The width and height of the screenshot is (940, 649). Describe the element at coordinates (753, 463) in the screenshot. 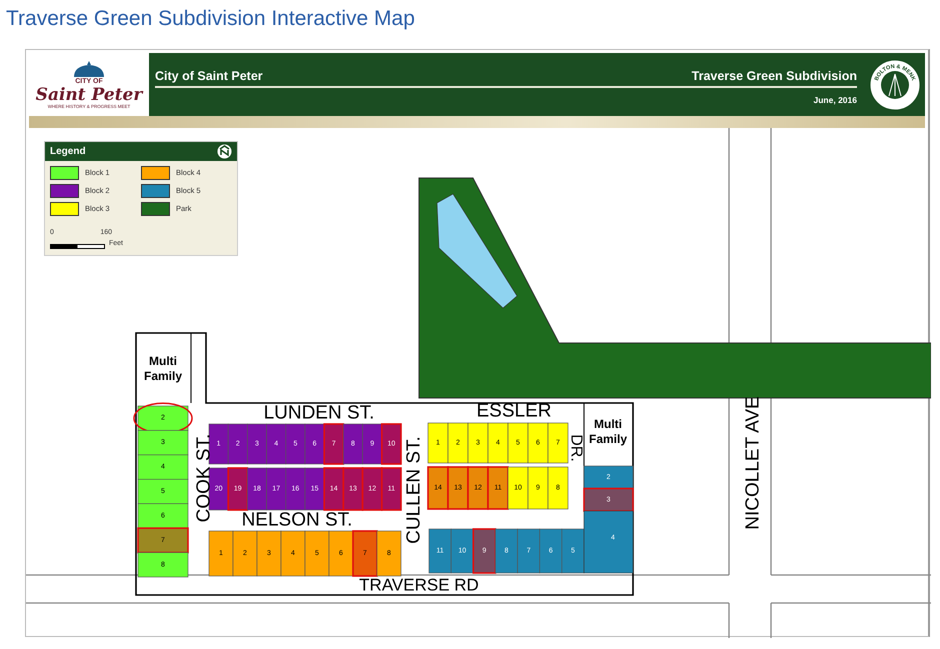

I see `street-label: NICOLLET AVE` at that location.